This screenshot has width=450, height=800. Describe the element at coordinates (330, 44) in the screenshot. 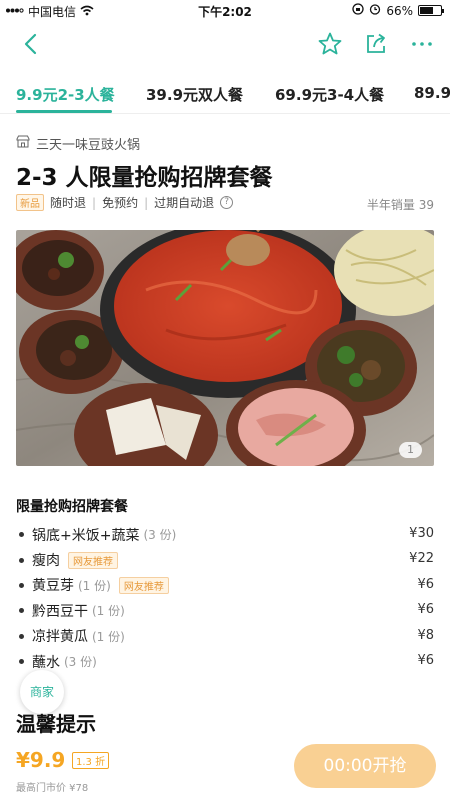

I see `star-icon` at that location.